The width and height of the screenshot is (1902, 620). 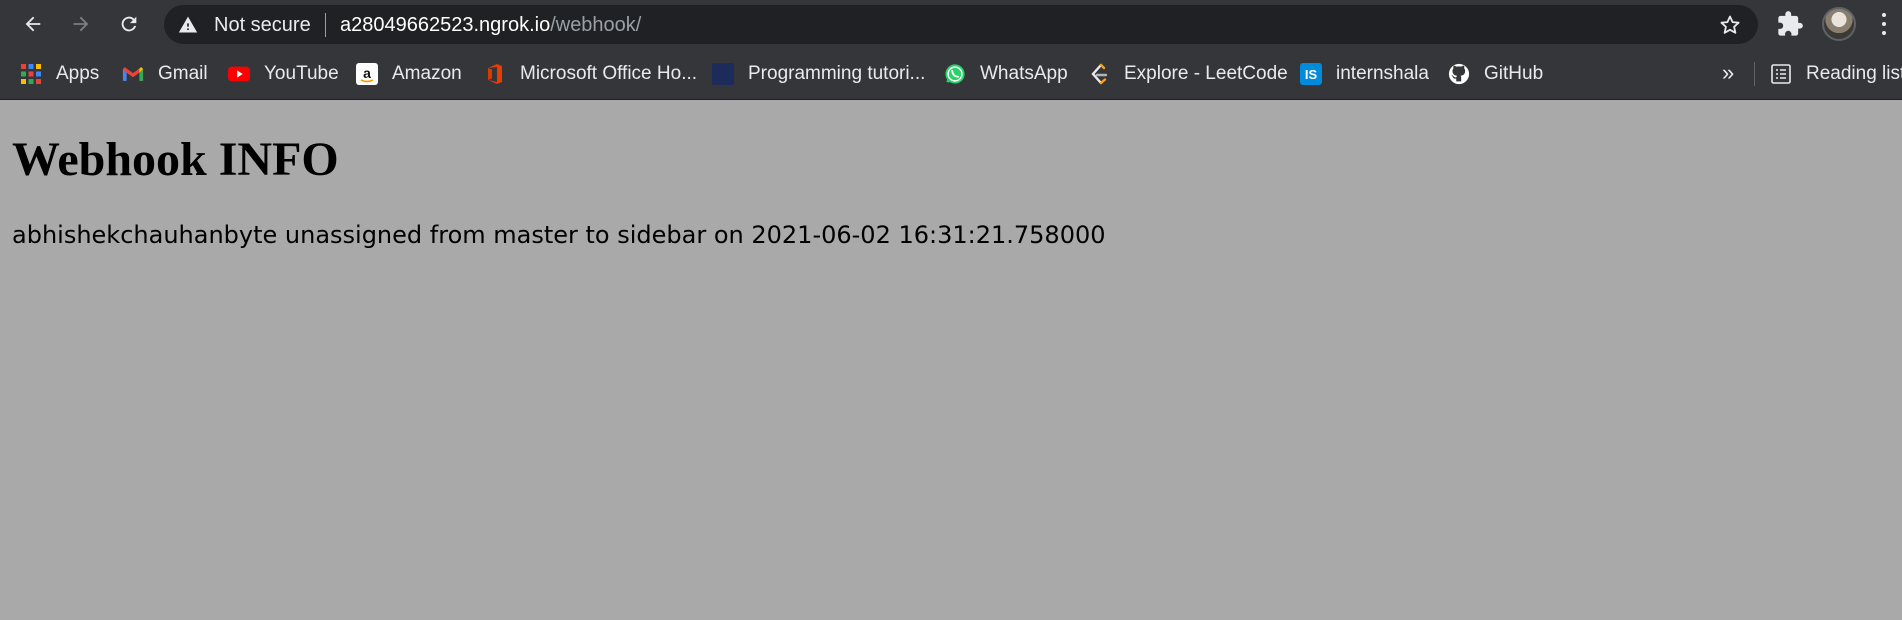 What do you see at coordinates (1781, 74) in the screenshot?
I see `reading-list-icon` at bounding box center [1781, 74].